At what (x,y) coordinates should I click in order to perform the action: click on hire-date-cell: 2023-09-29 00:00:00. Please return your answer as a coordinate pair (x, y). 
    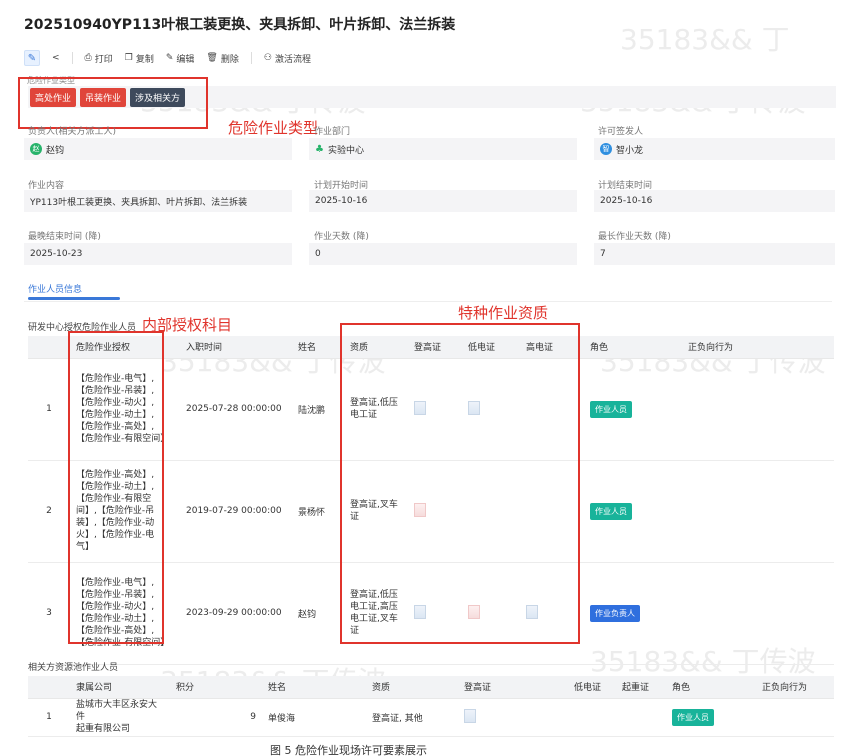
    Looking at the image, I should click on (236, 613).